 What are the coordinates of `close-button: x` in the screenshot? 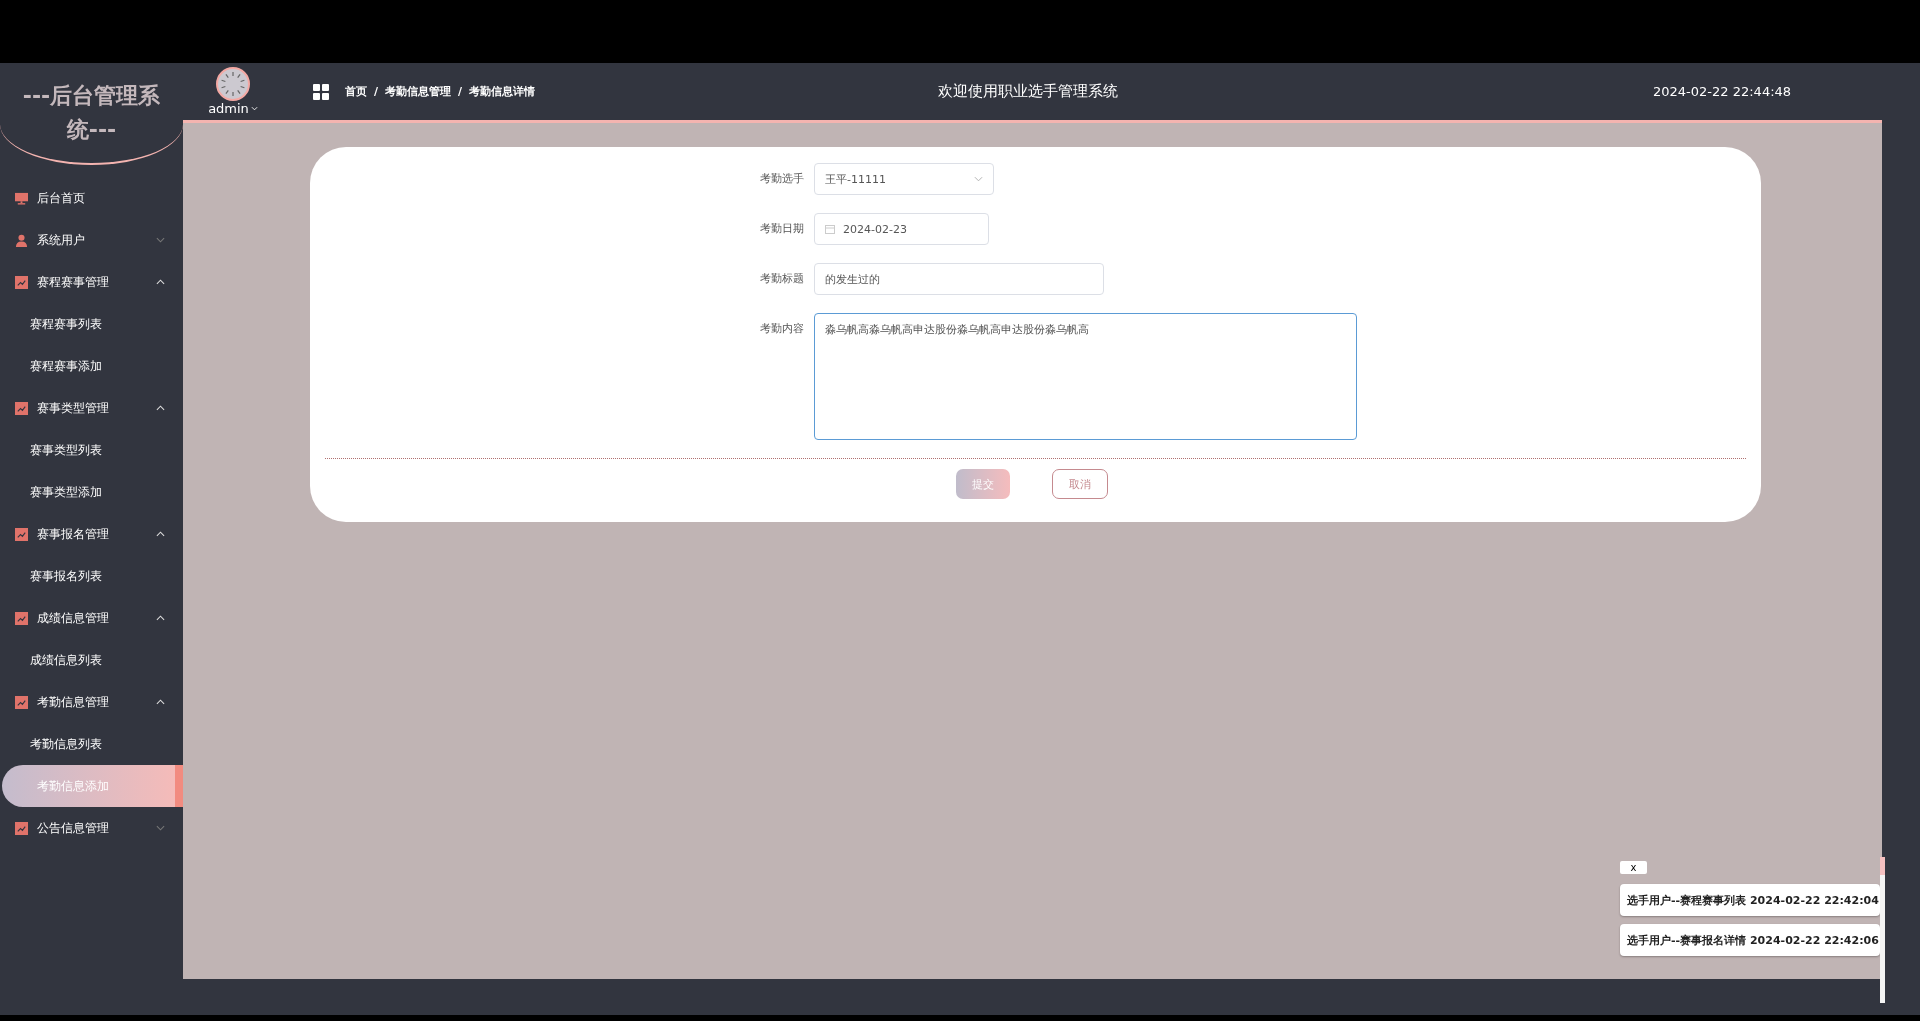 It's located at (1633, 867).